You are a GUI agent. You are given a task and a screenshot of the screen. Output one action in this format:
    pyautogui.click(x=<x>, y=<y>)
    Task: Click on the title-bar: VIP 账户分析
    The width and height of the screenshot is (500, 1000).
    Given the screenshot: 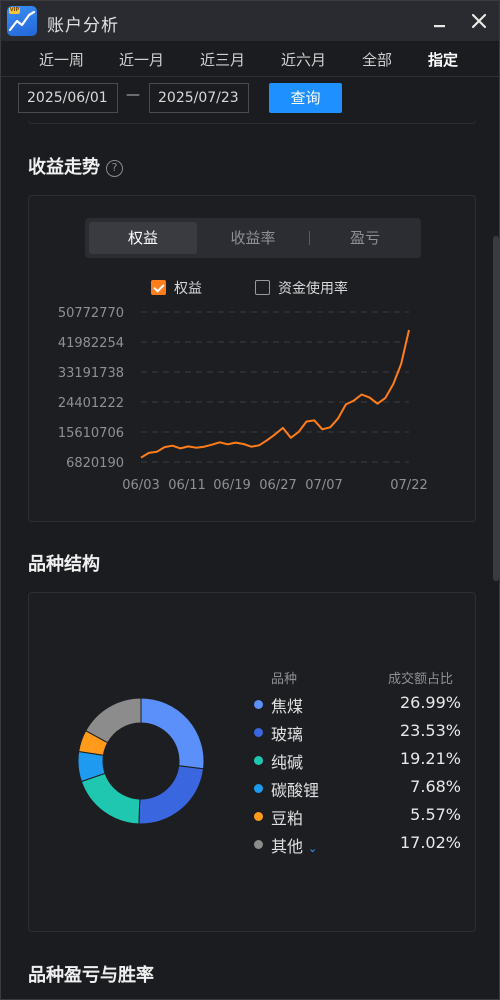 What is the action you would take?
    pyautogui.click(x=250, y=21)
    